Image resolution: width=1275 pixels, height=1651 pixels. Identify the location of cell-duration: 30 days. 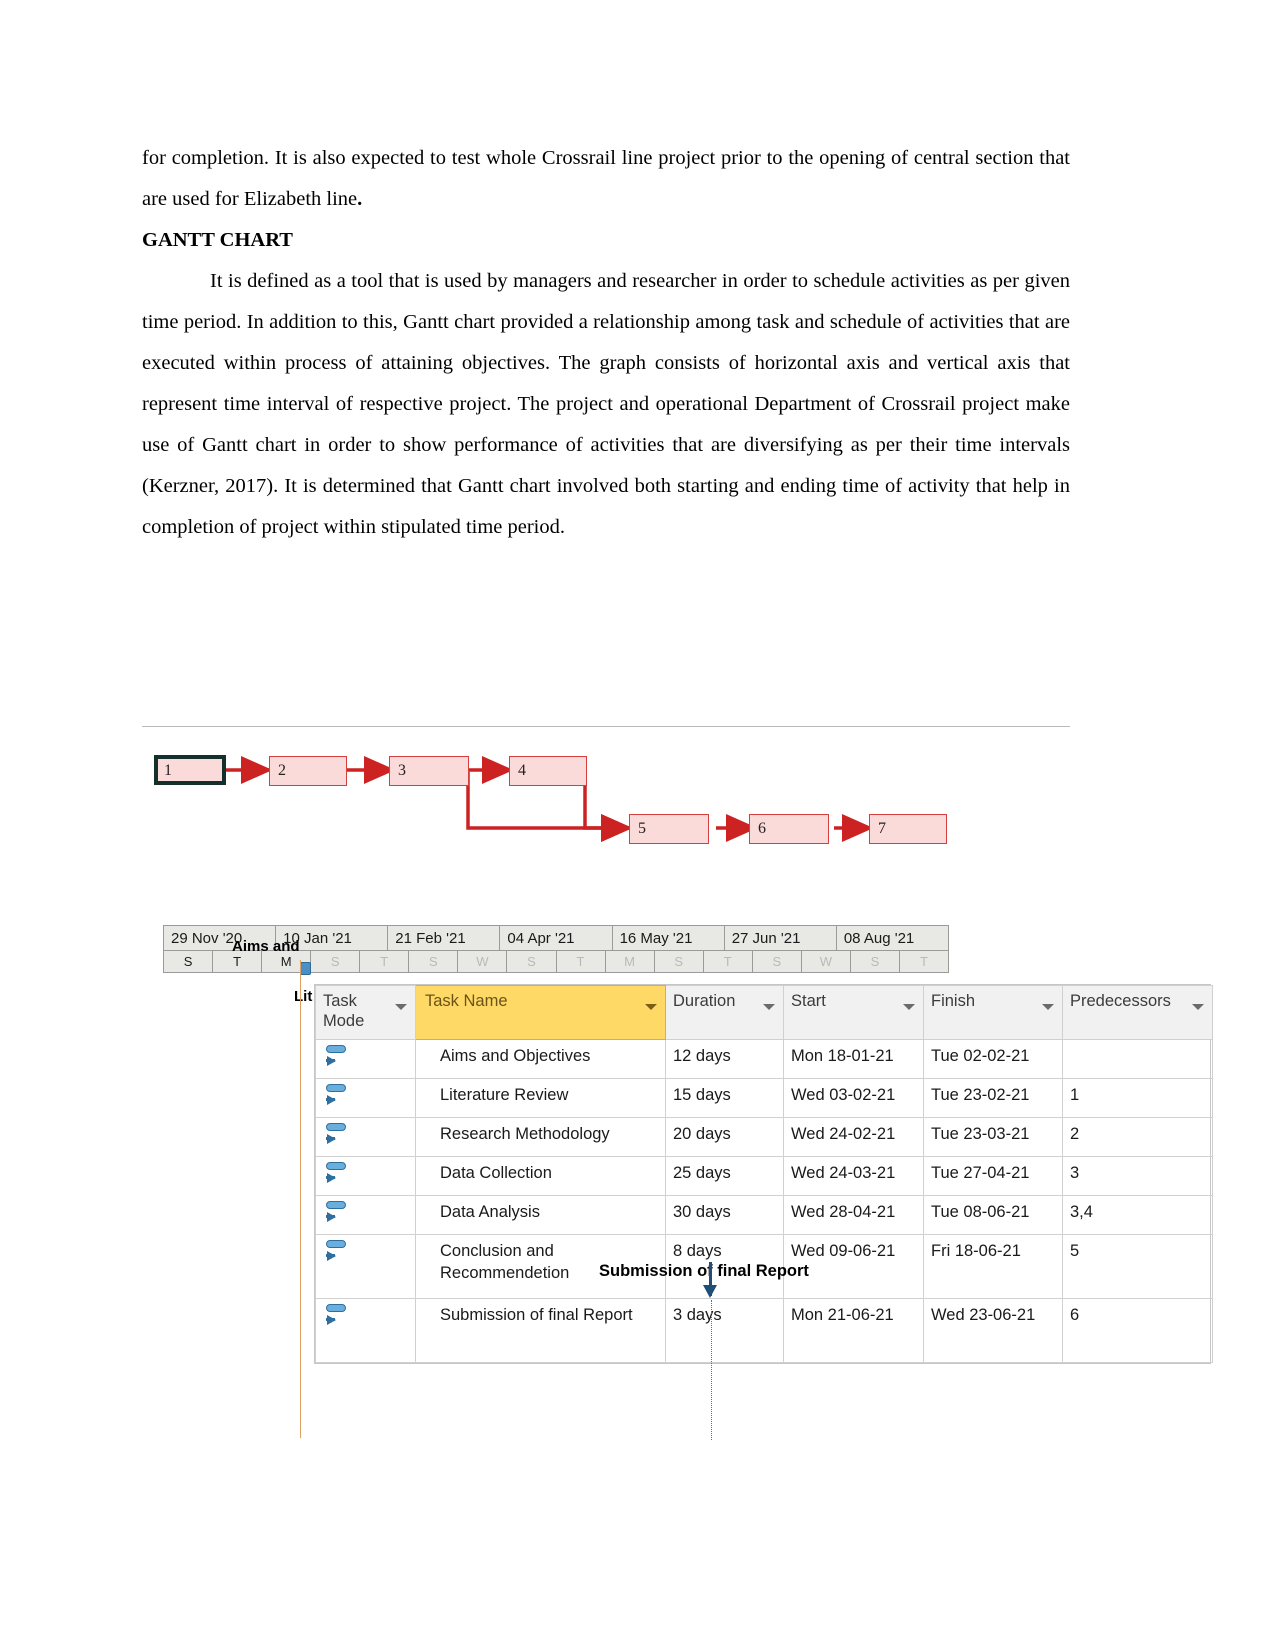
(724, 1215).